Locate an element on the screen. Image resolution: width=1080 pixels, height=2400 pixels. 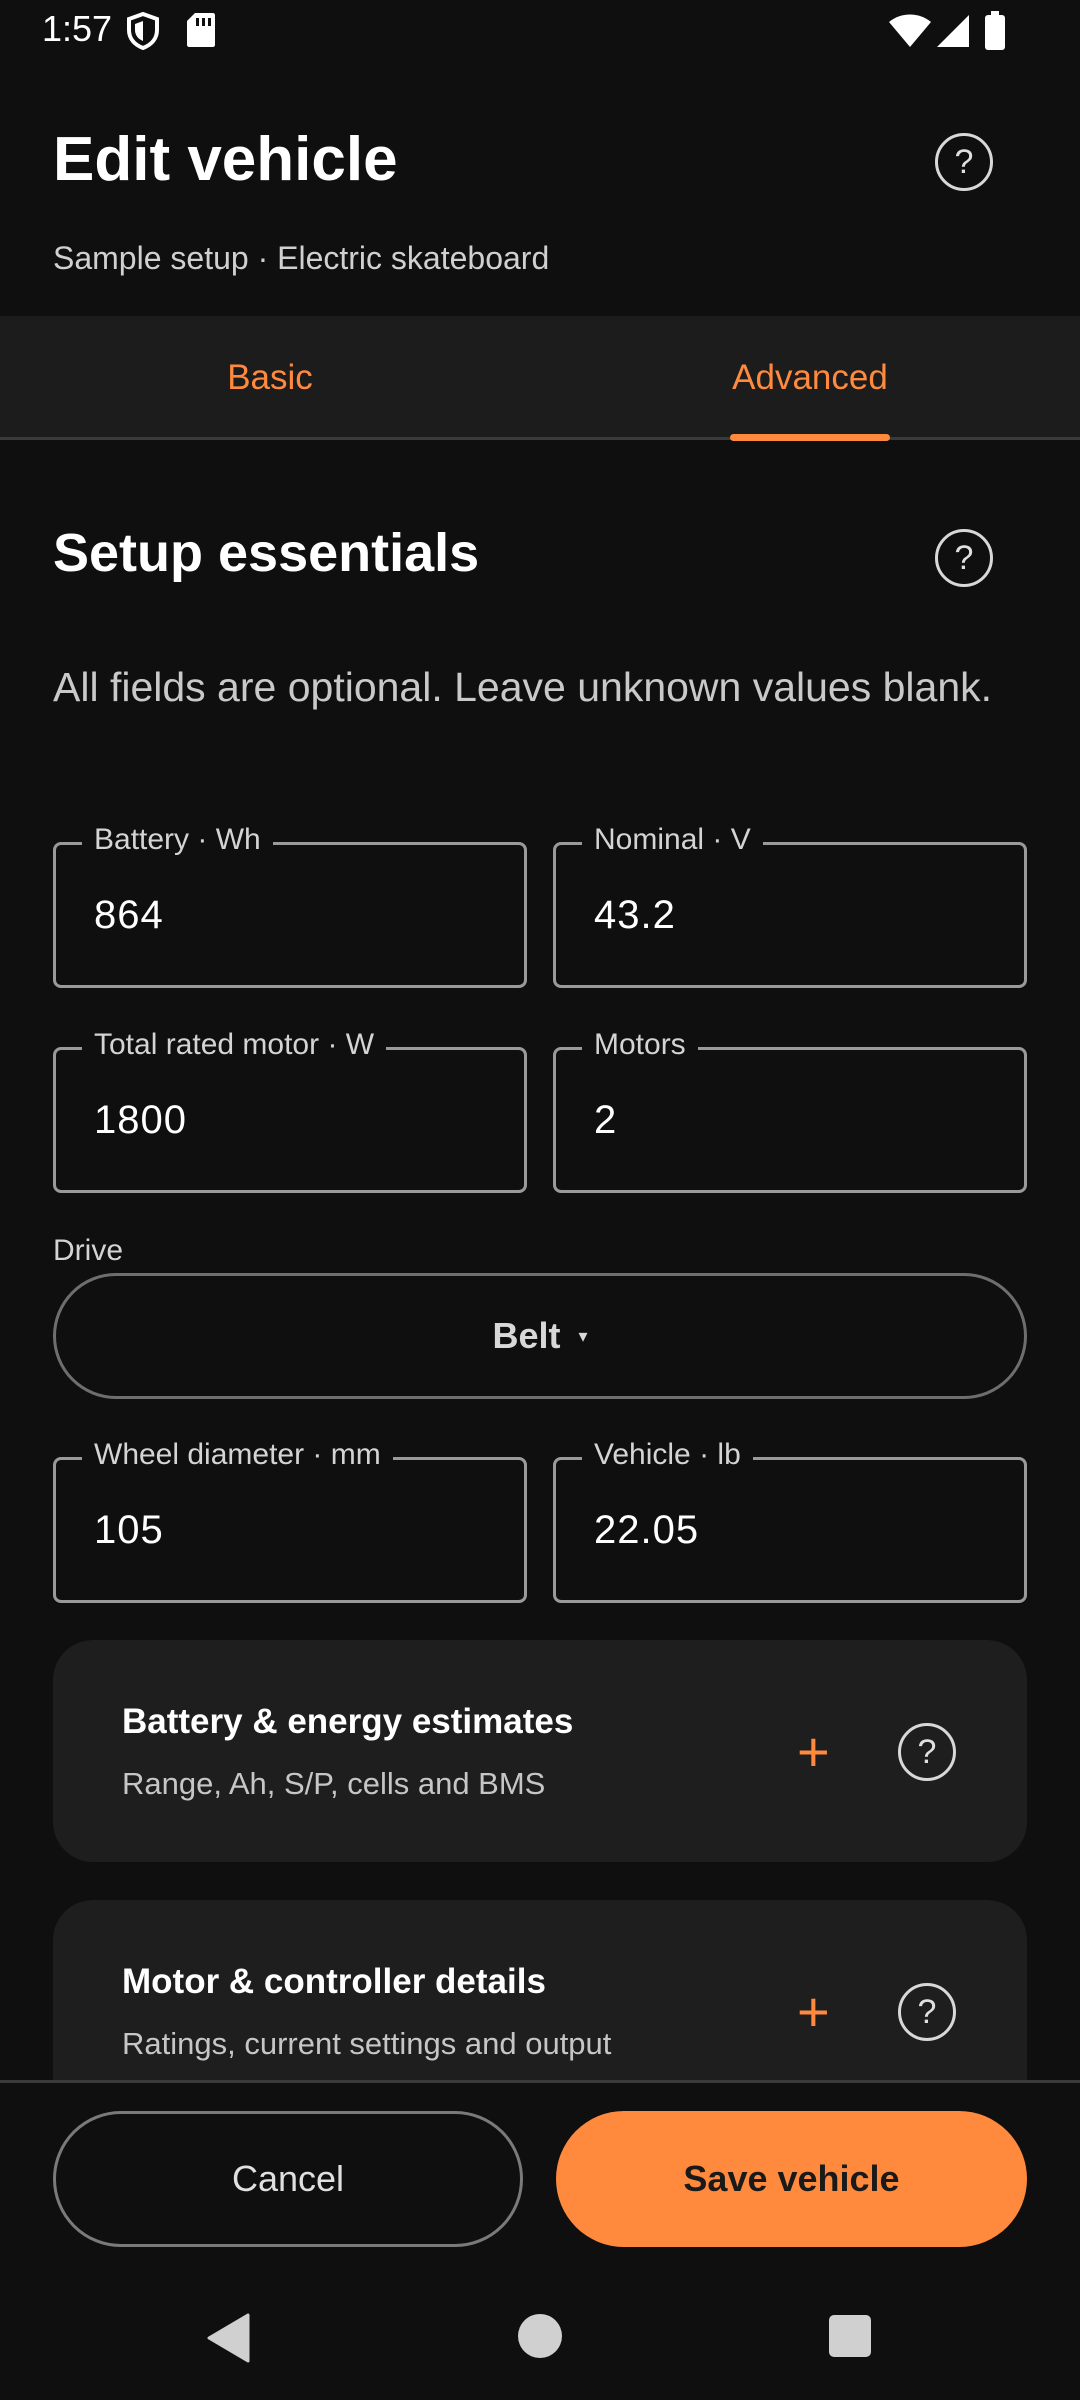
nominal-voltage-label: Nominal · V is located at coordinates (672, 840).